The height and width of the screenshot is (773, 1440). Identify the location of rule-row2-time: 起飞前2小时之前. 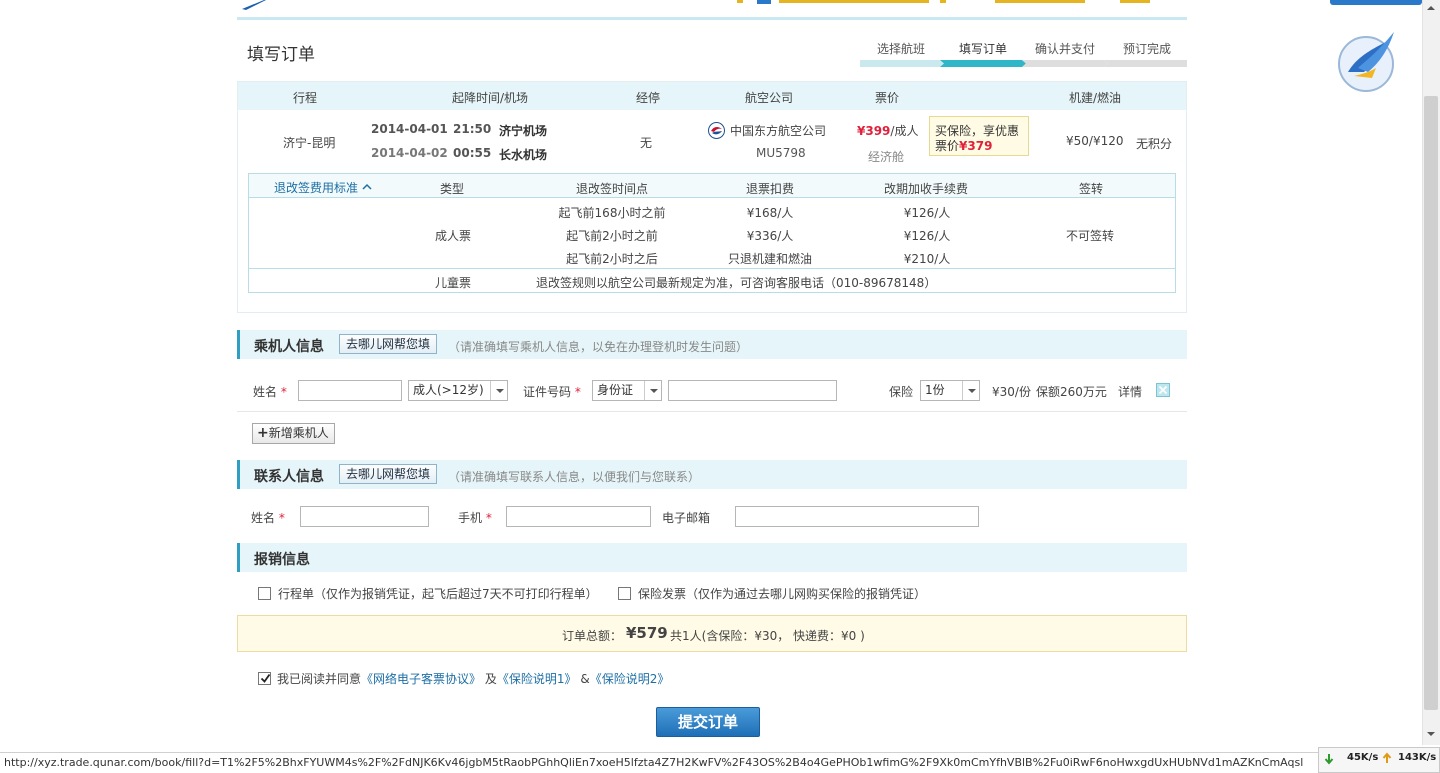
(612, 236).